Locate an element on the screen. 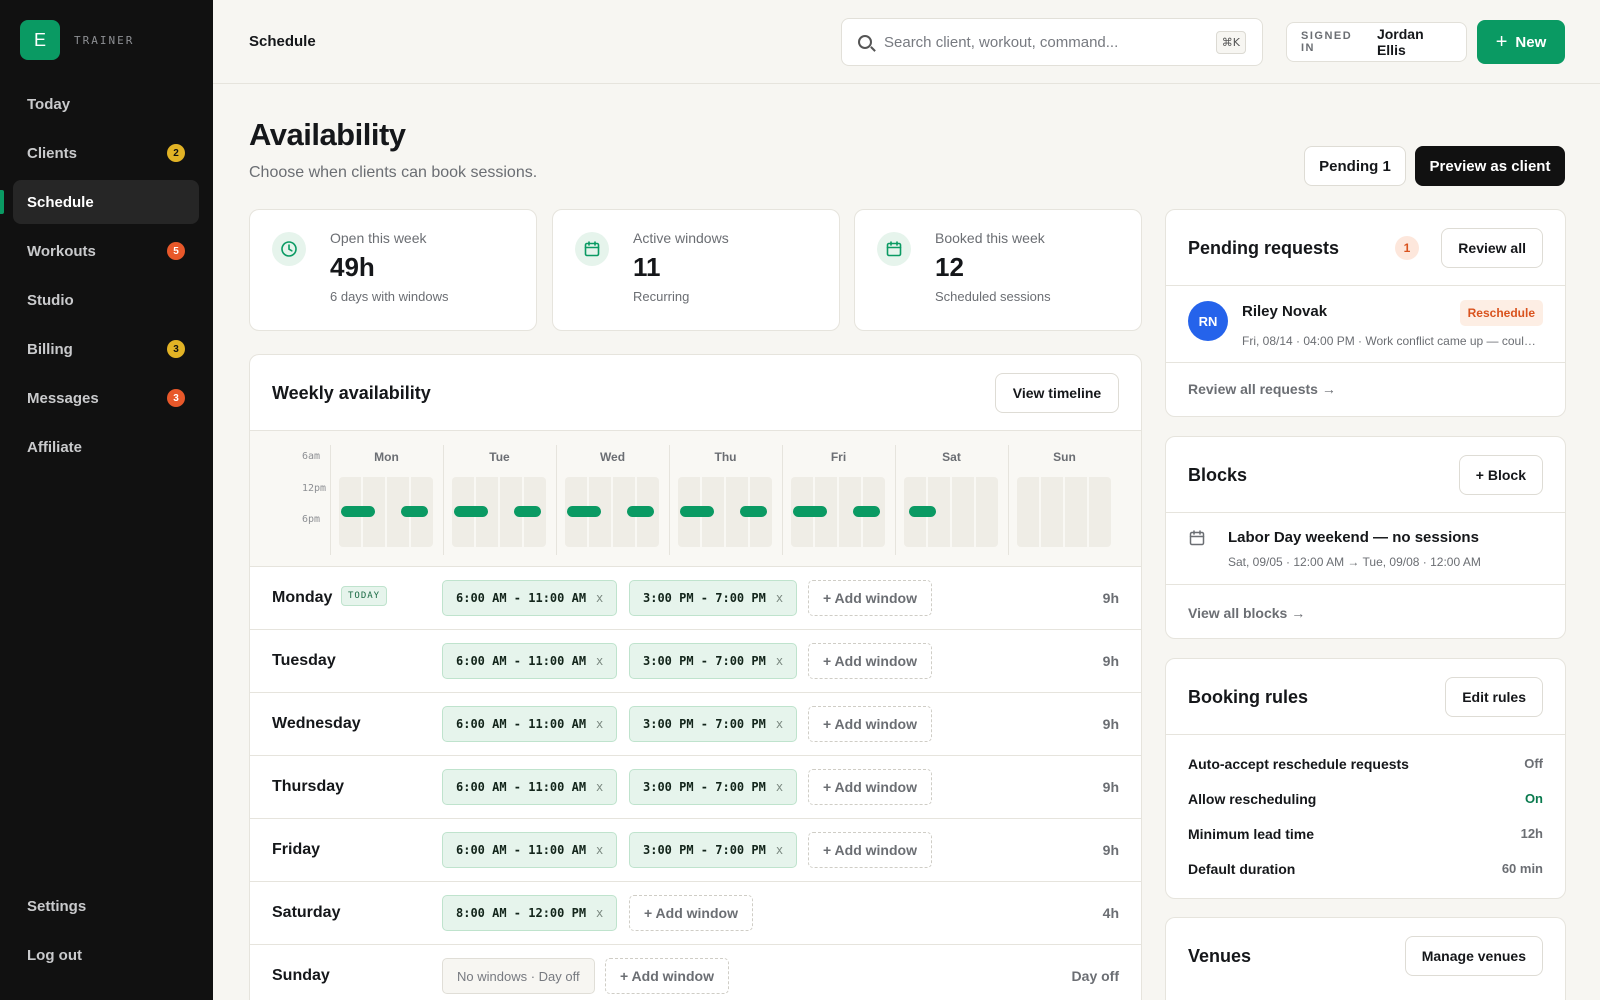  view-all-blocks-link: View all blocks → is located at coordinates (1246, 613).